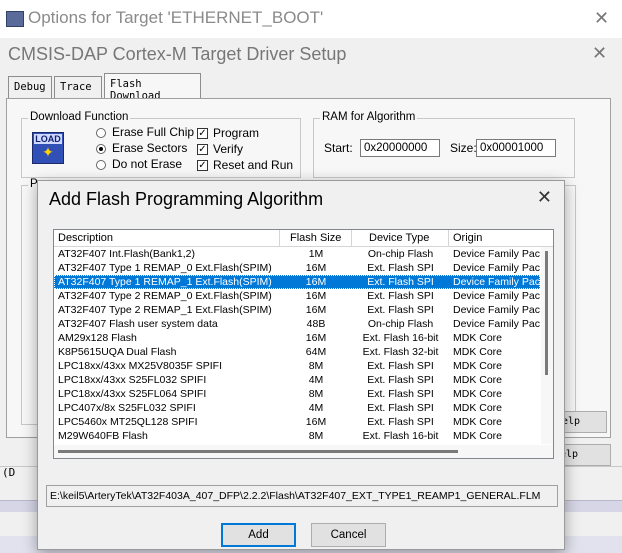 The height and width of the screenshot is (553, 622). What do you see at coordinates (165, 310) in the screenshot?
I see `cell-description: AT32F407 Type 2 REMAP_1 Ext.Flash(SPIM)` at bounding box center [165, 310].